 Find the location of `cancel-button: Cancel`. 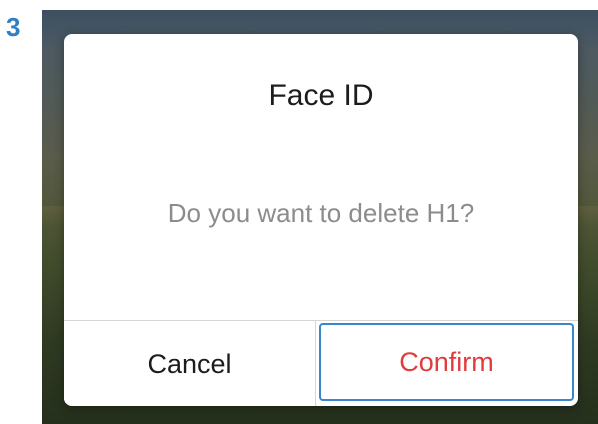

cancel-button: Cancel is located at coordinates (190, 363).